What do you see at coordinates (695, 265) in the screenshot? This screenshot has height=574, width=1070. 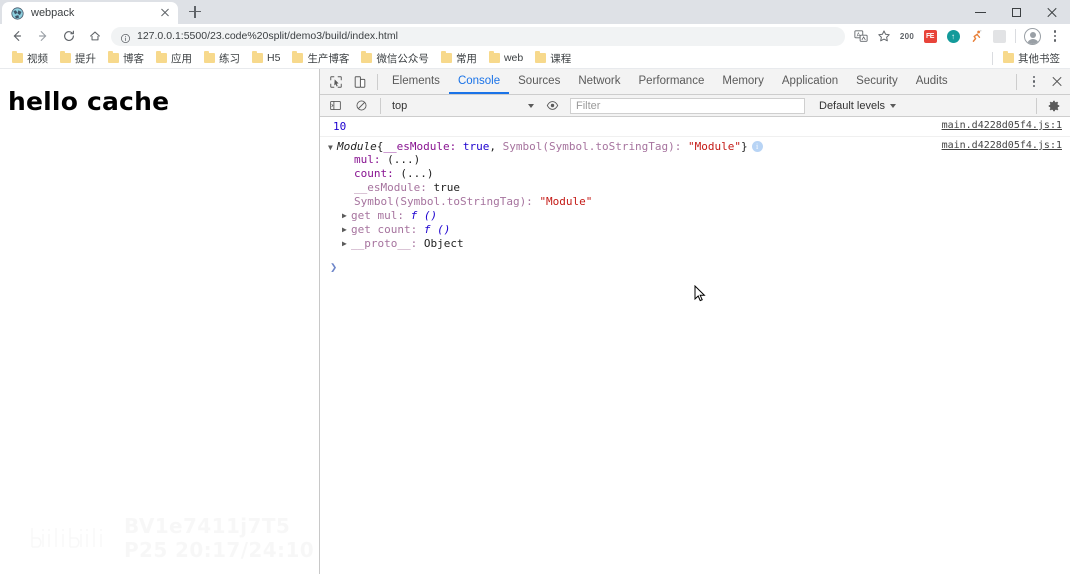 I see `console-prompt: ❯` at bounding box center [695, 265].